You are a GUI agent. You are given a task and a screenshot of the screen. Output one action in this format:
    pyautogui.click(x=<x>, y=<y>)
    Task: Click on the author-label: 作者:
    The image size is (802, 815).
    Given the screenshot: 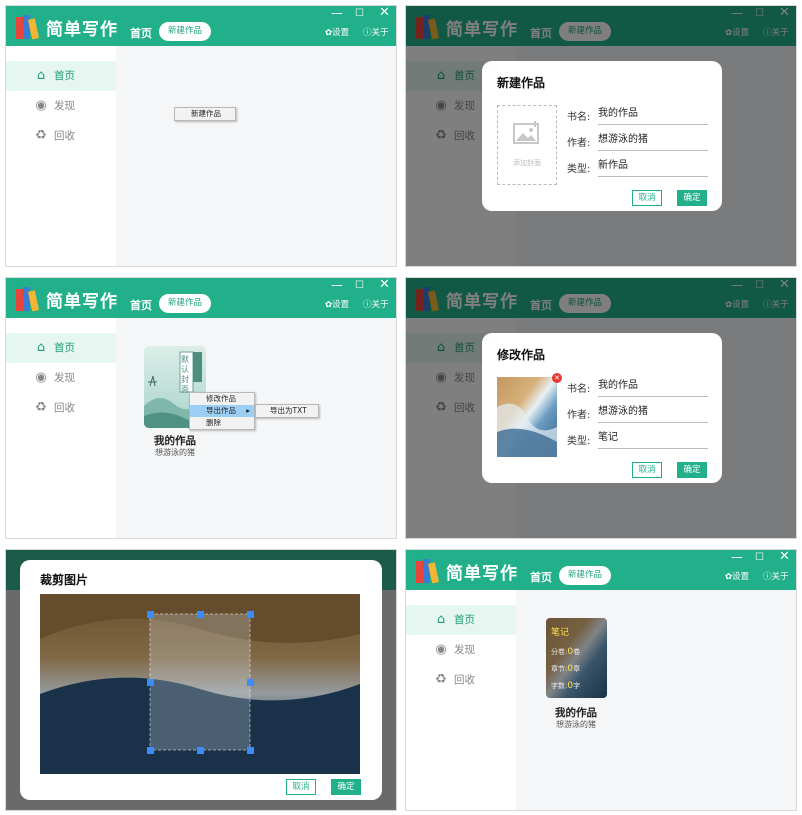 What is the action you would take?
    pyautogui.click(x=579, y=143)
    